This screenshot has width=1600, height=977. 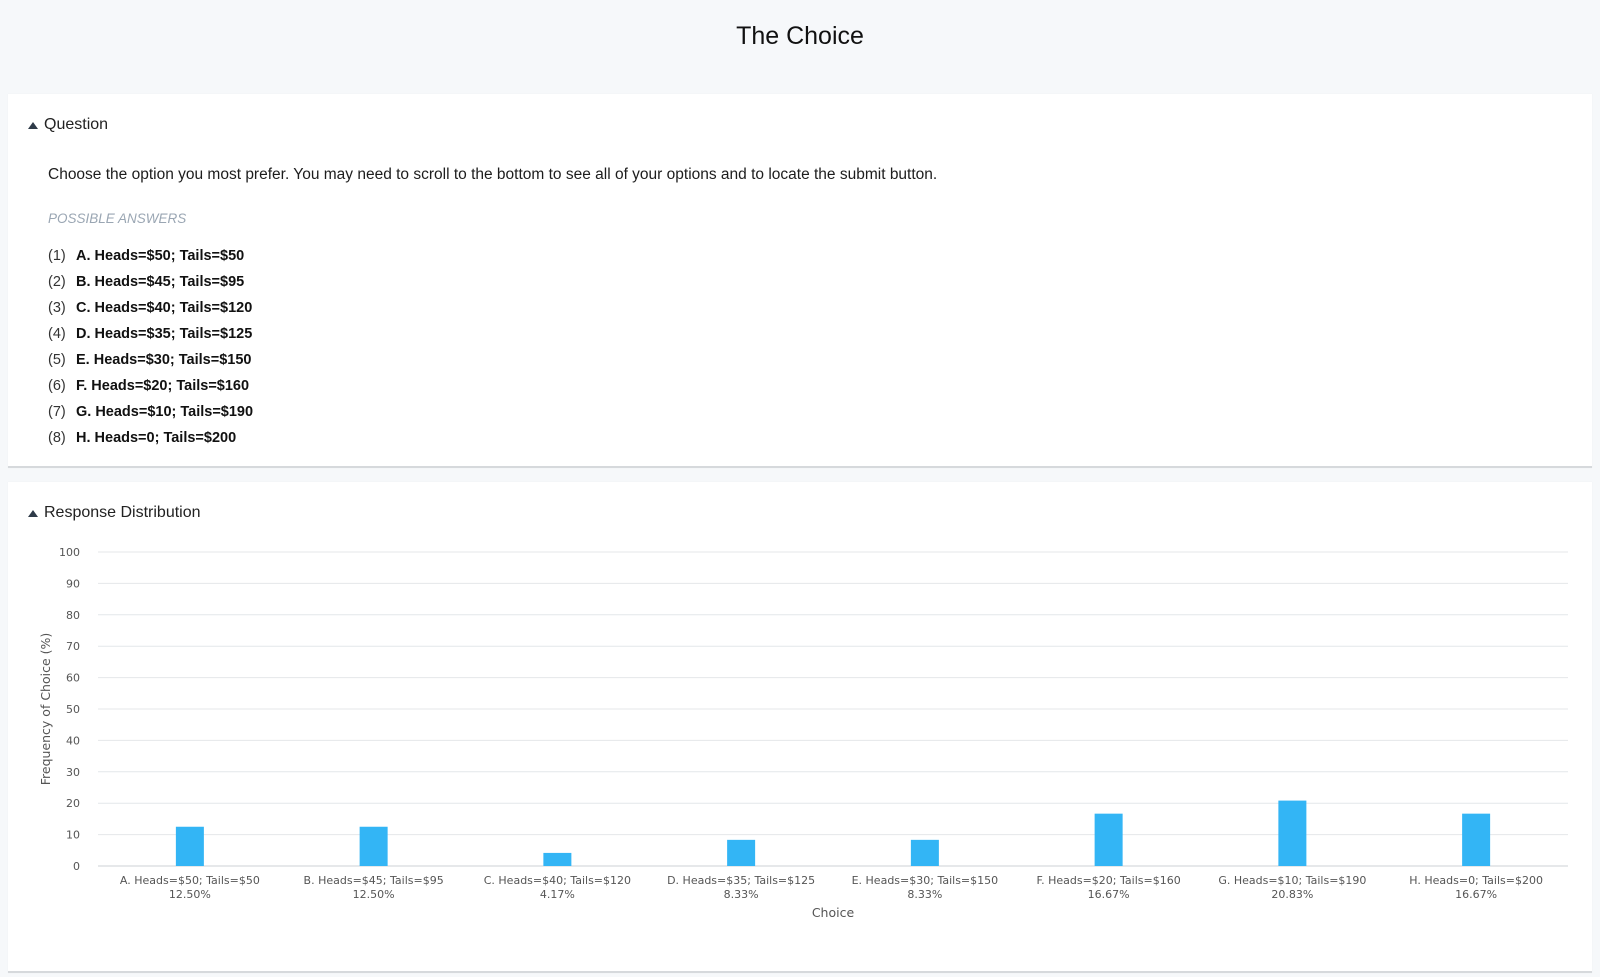 I want to click on x-tick-label: E. Heads=$30; Tails=$150, so click(x=925, y=880).